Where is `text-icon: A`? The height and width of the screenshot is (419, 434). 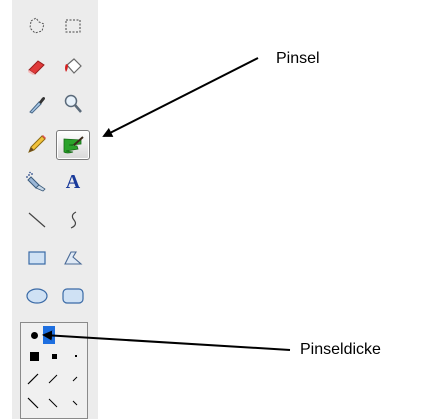 text-icon: A is located at coordinates (73, 181).